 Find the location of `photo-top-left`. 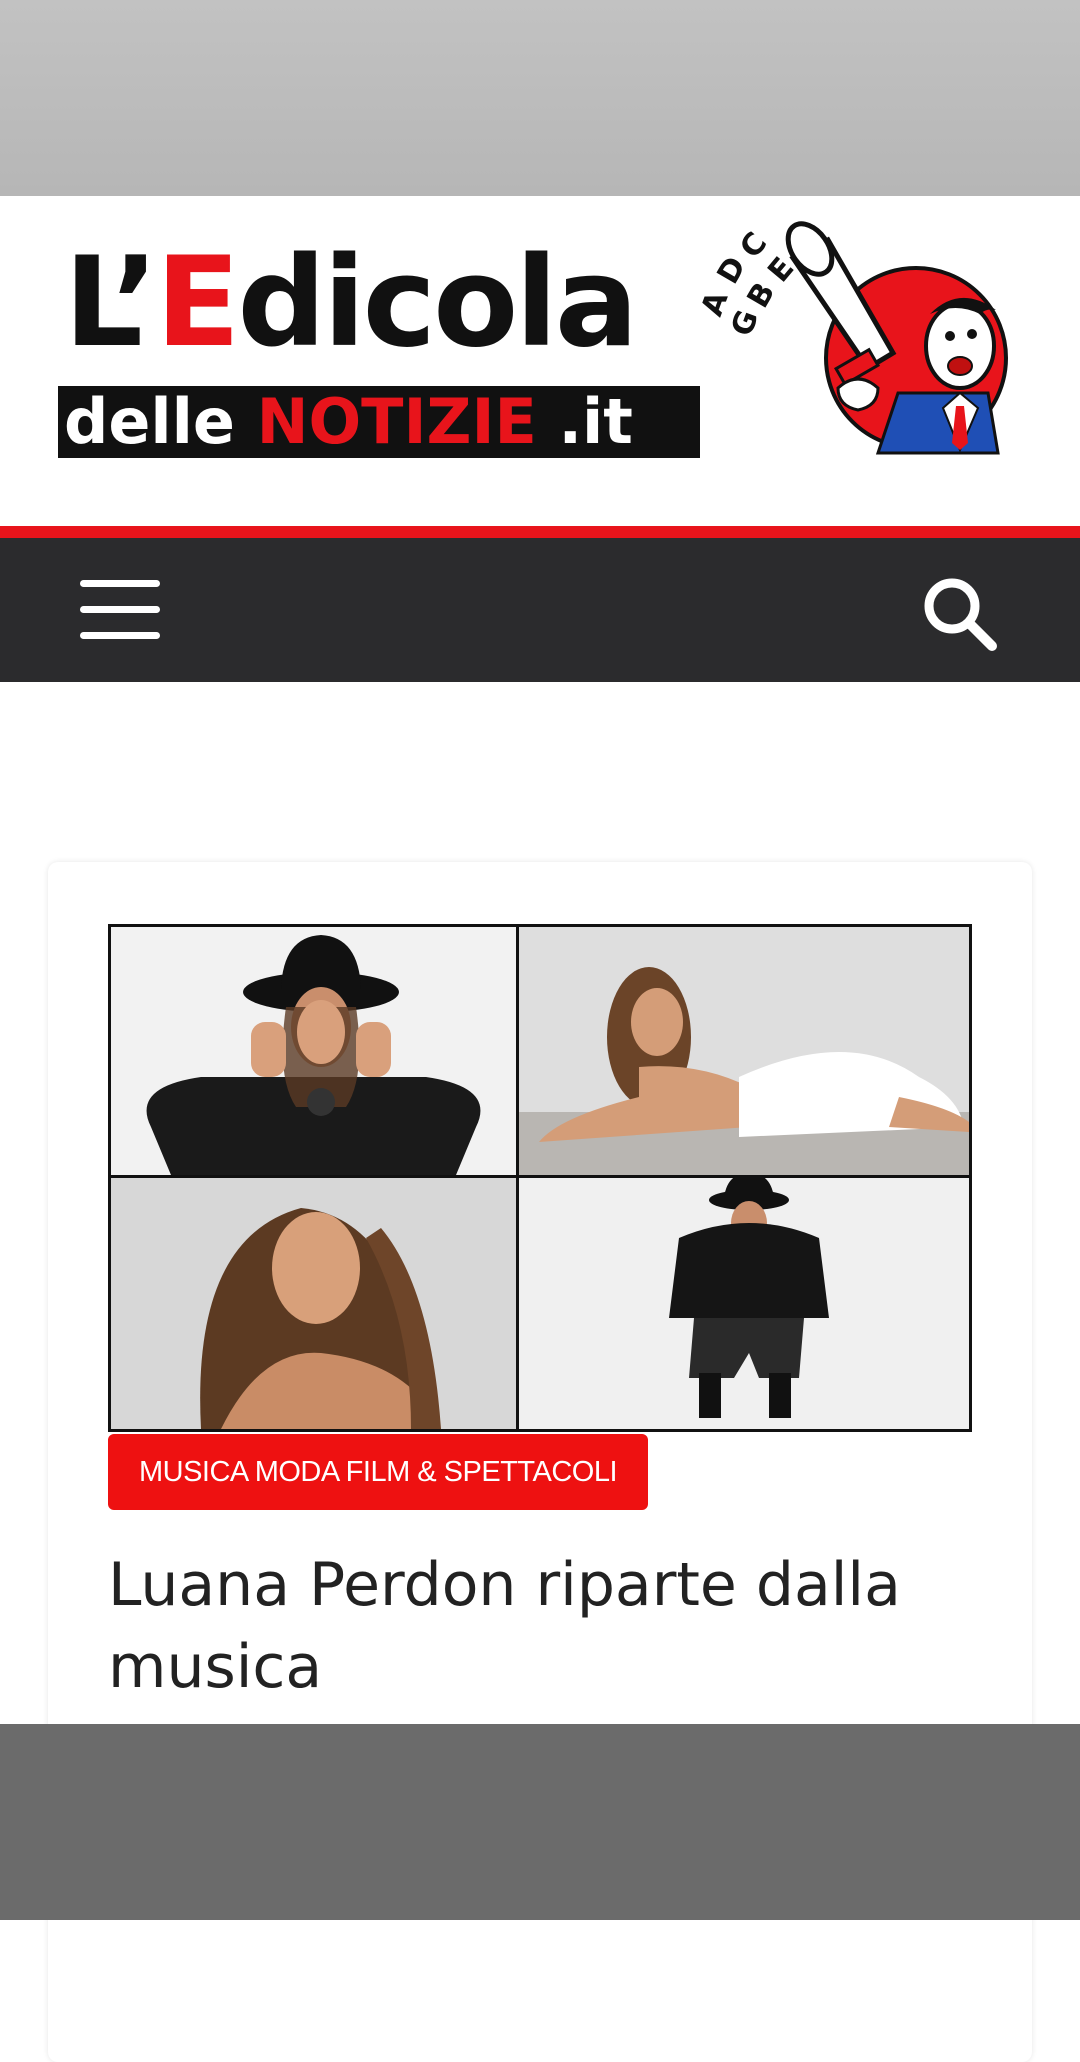

photo-top-left is located at coordinates (313, 1051).